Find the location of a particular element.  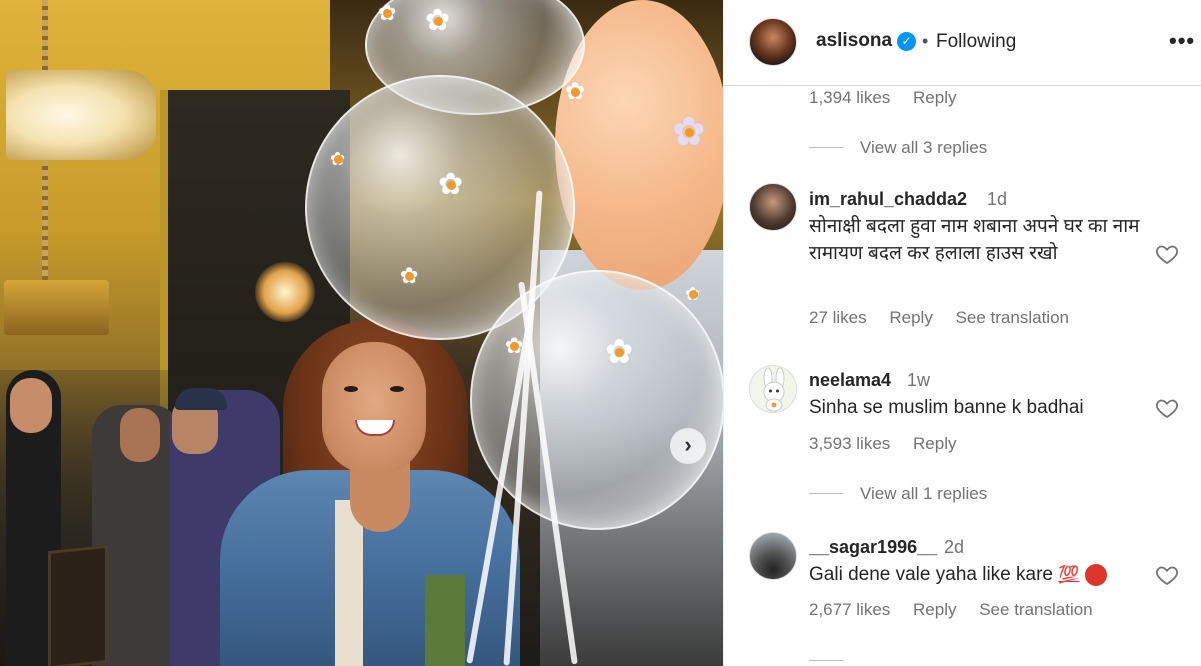

photo-person-cap is located at coordinates (201, 399).